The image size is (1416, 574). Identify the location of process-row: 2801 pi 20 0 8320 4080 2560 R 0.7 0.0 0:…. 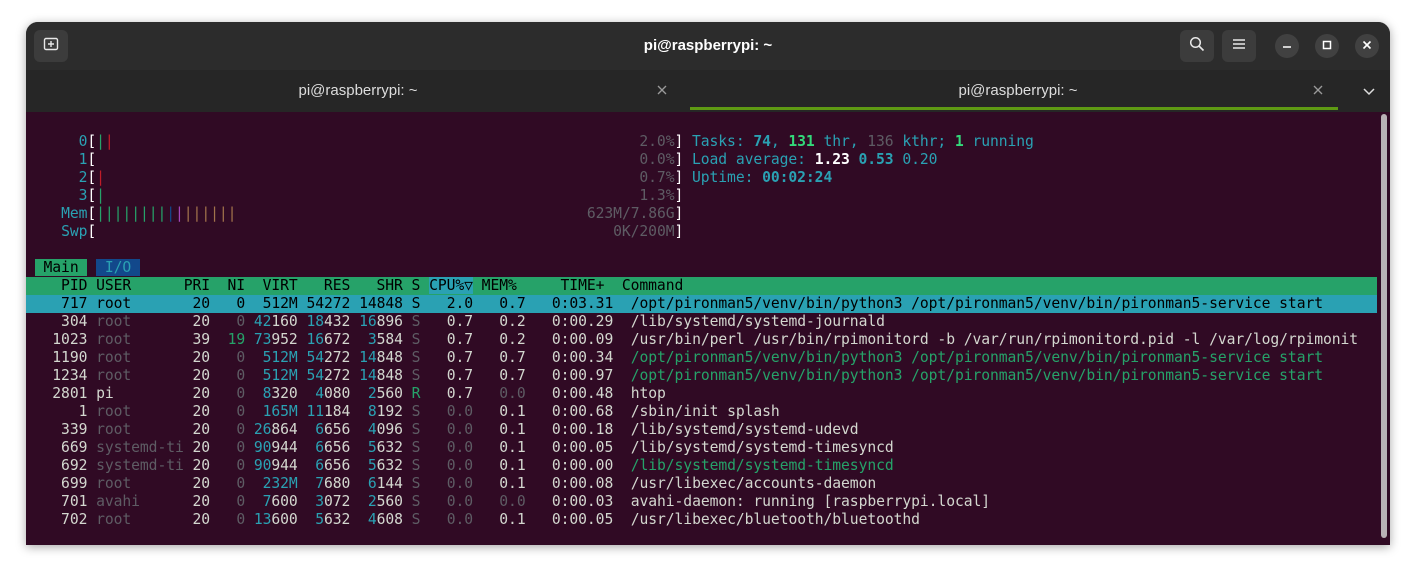
(346, 394).